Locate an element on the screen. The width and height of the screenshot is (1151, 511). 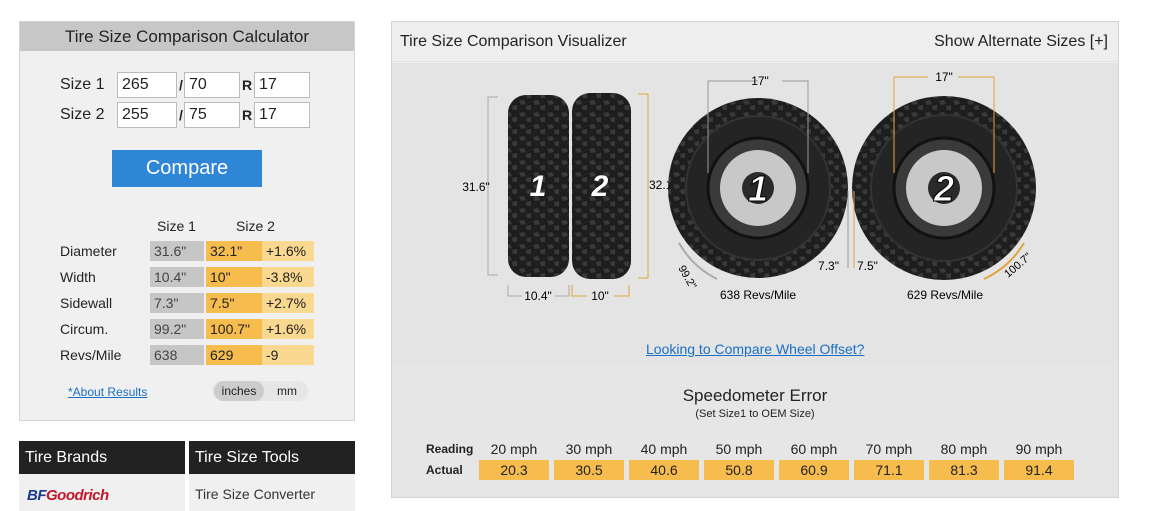
result-label: Circum. is located at coordinates (84, 329).